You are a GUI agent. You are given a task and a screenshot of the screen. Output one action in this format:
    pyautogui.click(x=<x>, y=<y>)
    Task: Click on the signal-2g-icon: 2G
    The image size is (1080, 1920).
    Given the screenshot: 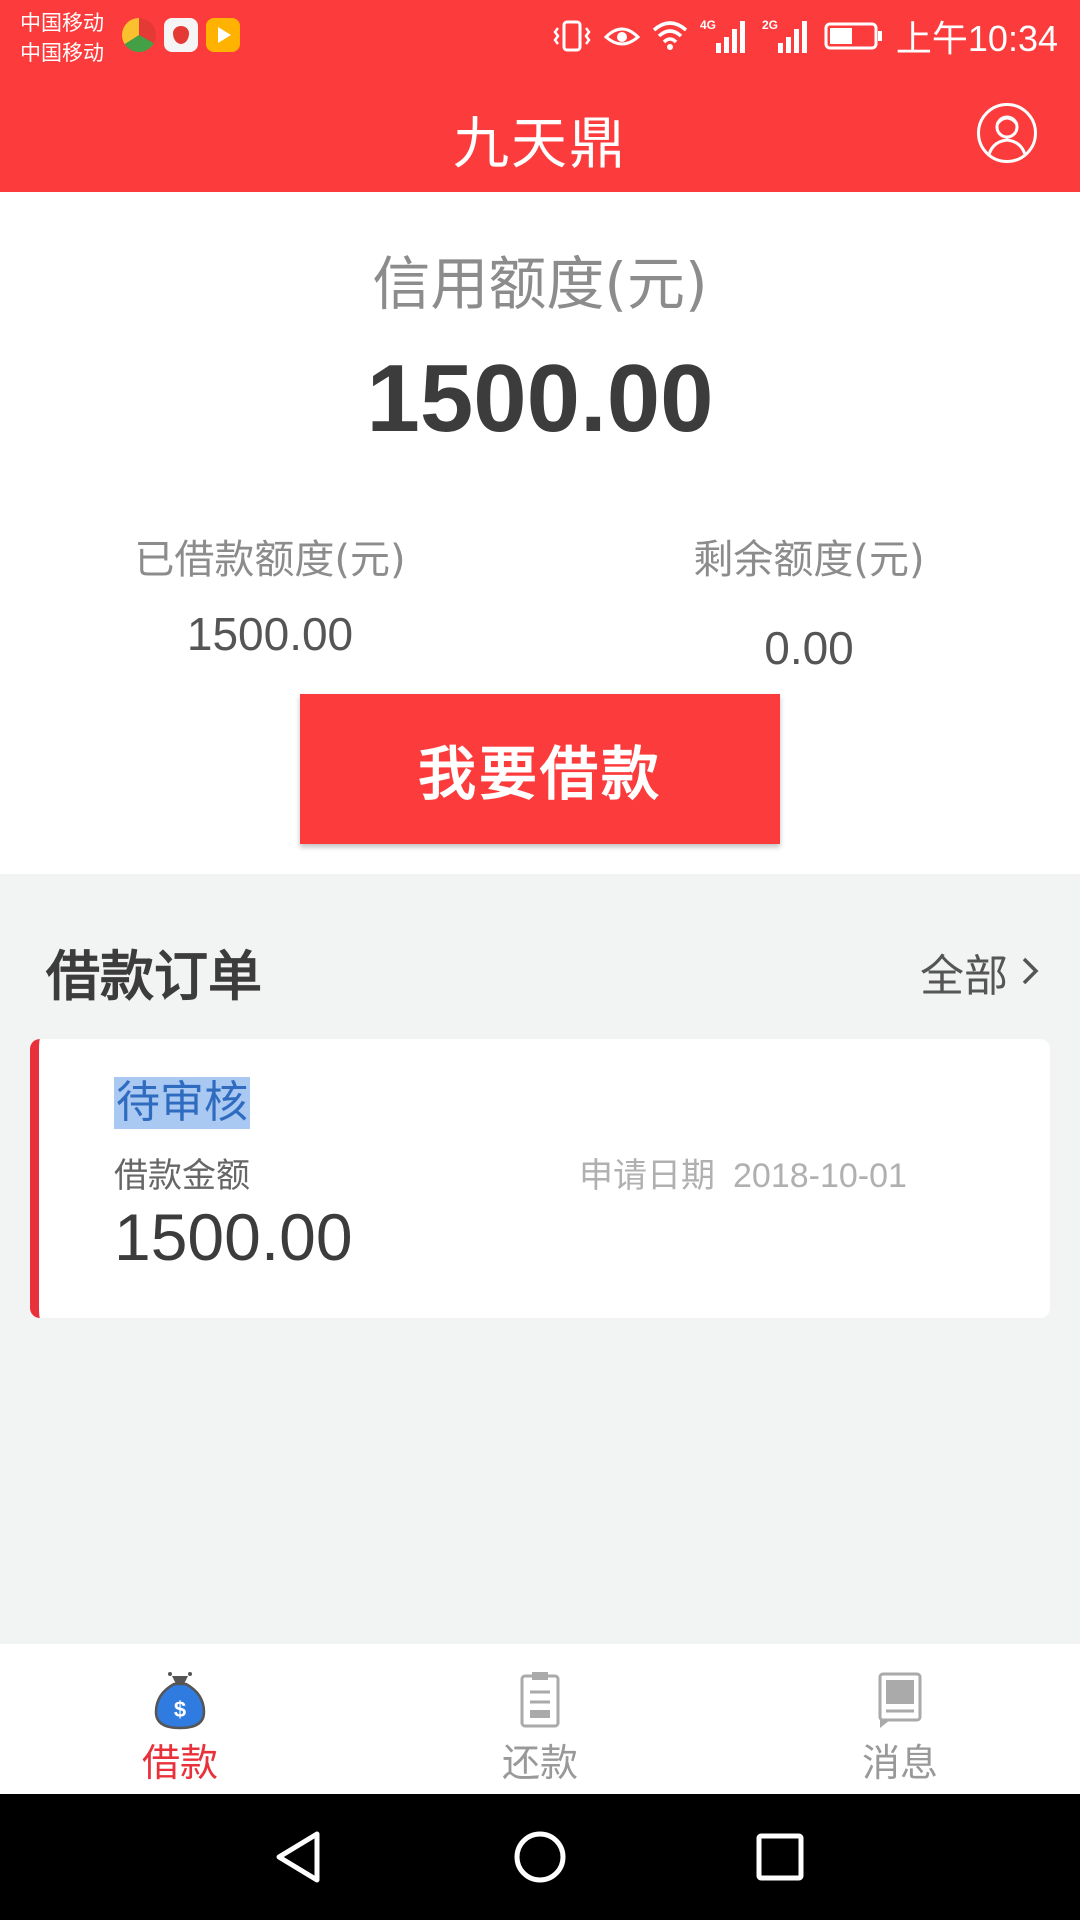 What is the action you would take?
    pyautogui.click(x=787, y=36)
    